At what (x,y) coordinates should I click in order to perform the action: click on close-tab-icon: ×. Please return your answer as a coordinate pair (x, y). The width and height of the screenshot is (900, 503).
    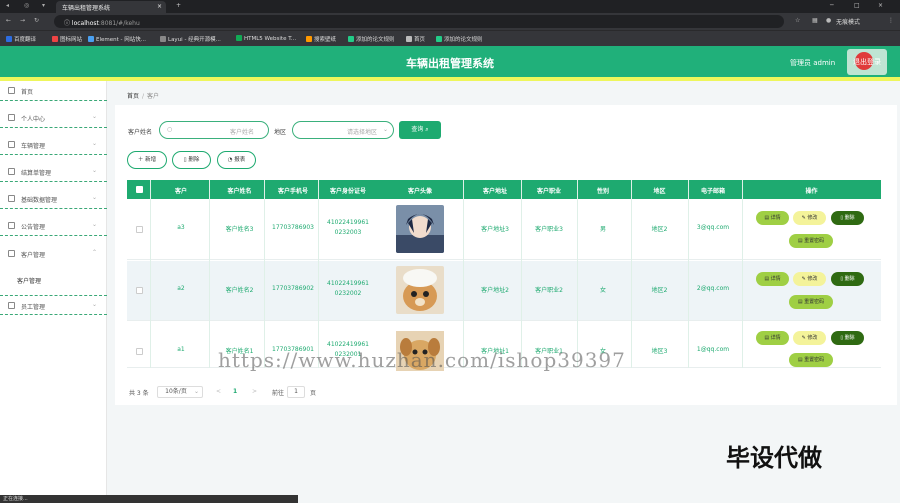
    Looking at the image, I should click on (159, 6).